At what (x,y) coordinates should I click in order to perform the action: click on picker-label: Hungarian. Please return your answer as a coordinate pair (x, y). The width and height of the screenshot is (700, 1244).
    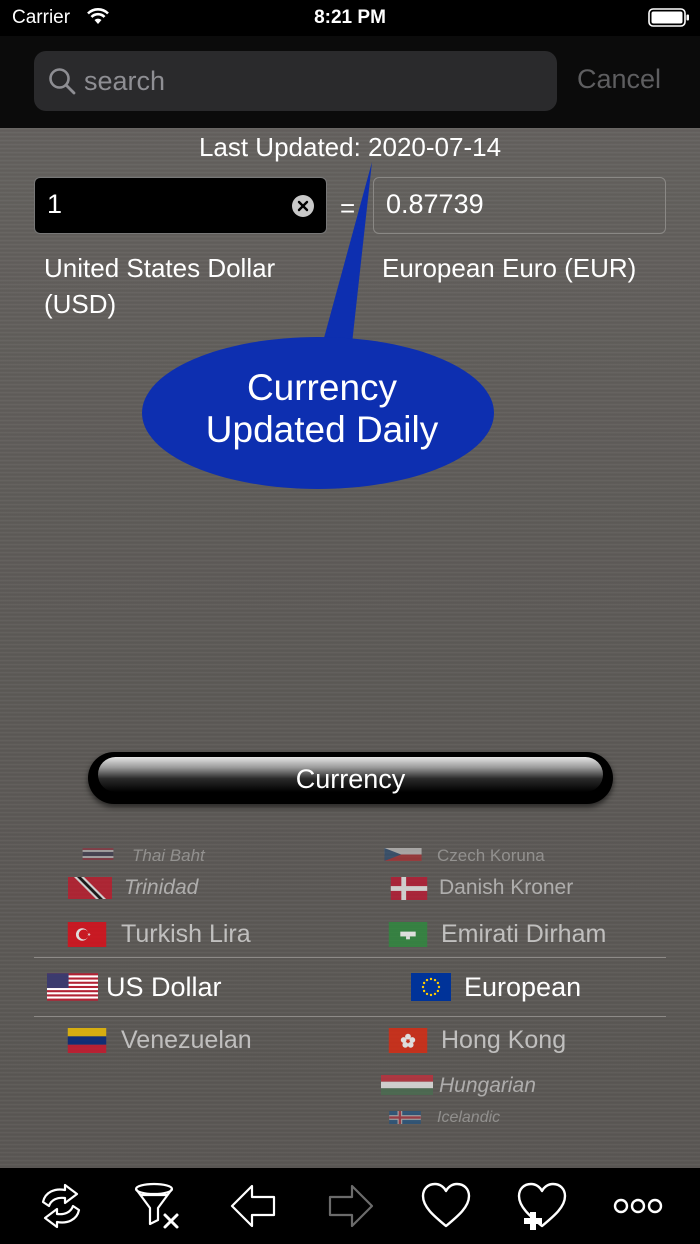
    Looking at the image, I should click on (487, 1085).